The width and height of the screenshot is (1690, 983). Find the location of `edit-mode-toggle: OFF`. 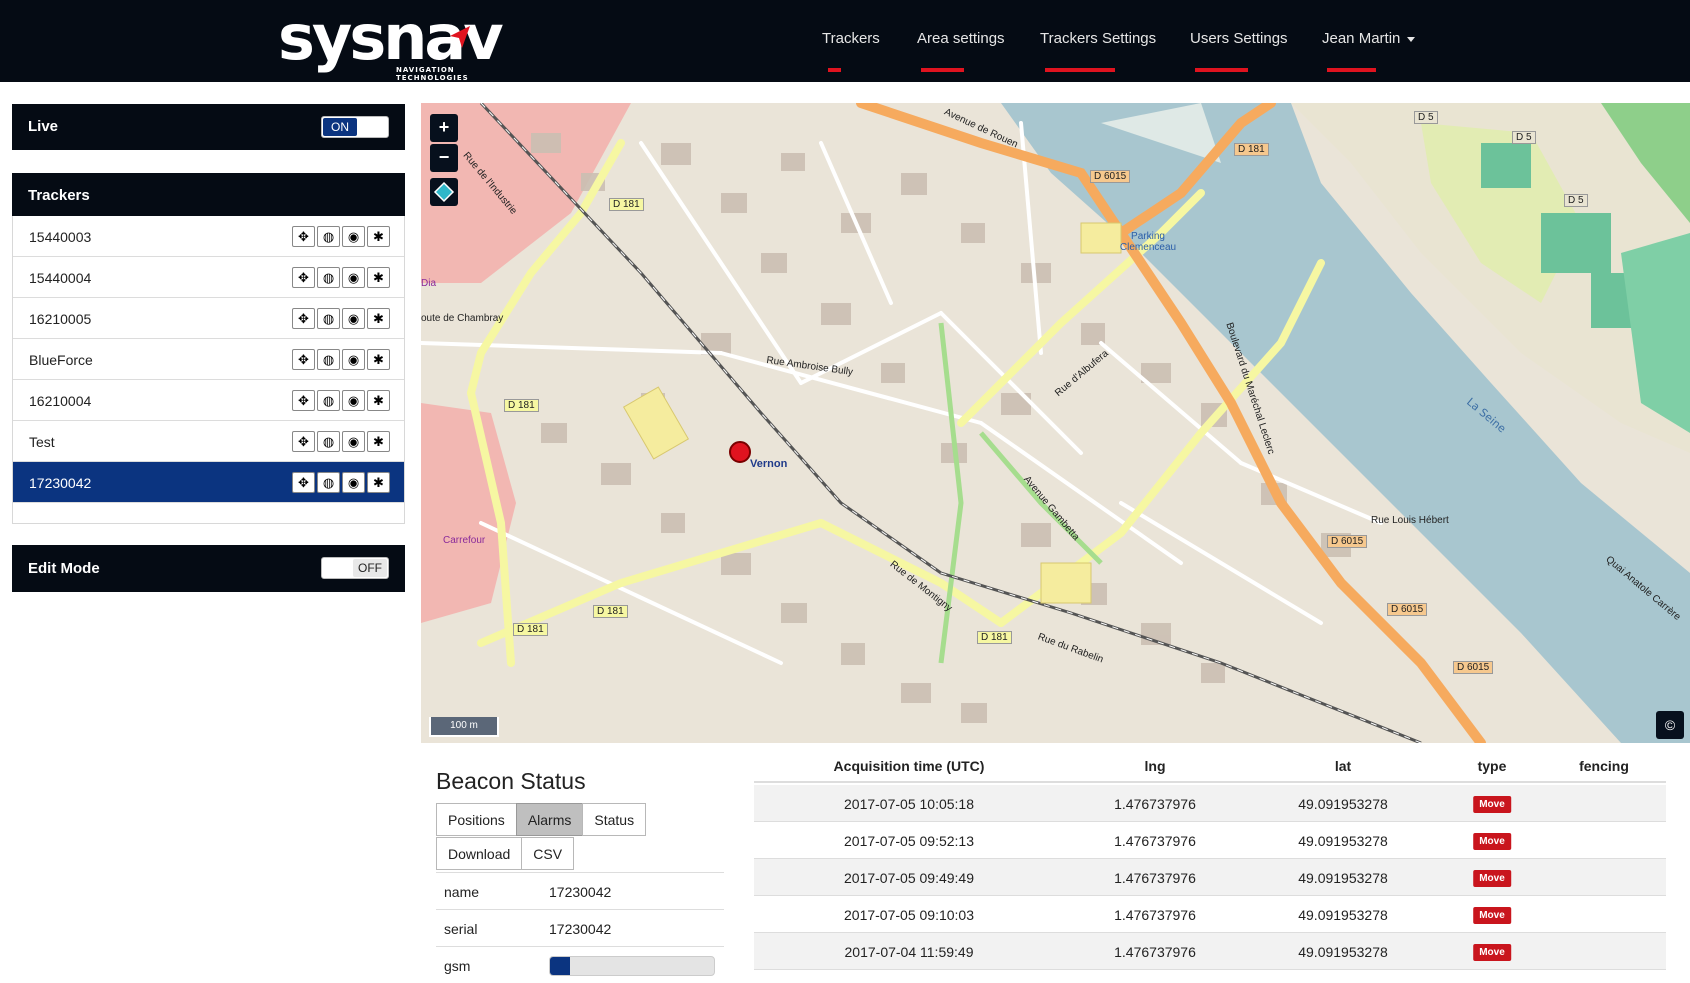

edit-mode-toggle: OFF is located at coordinates (355, 568).